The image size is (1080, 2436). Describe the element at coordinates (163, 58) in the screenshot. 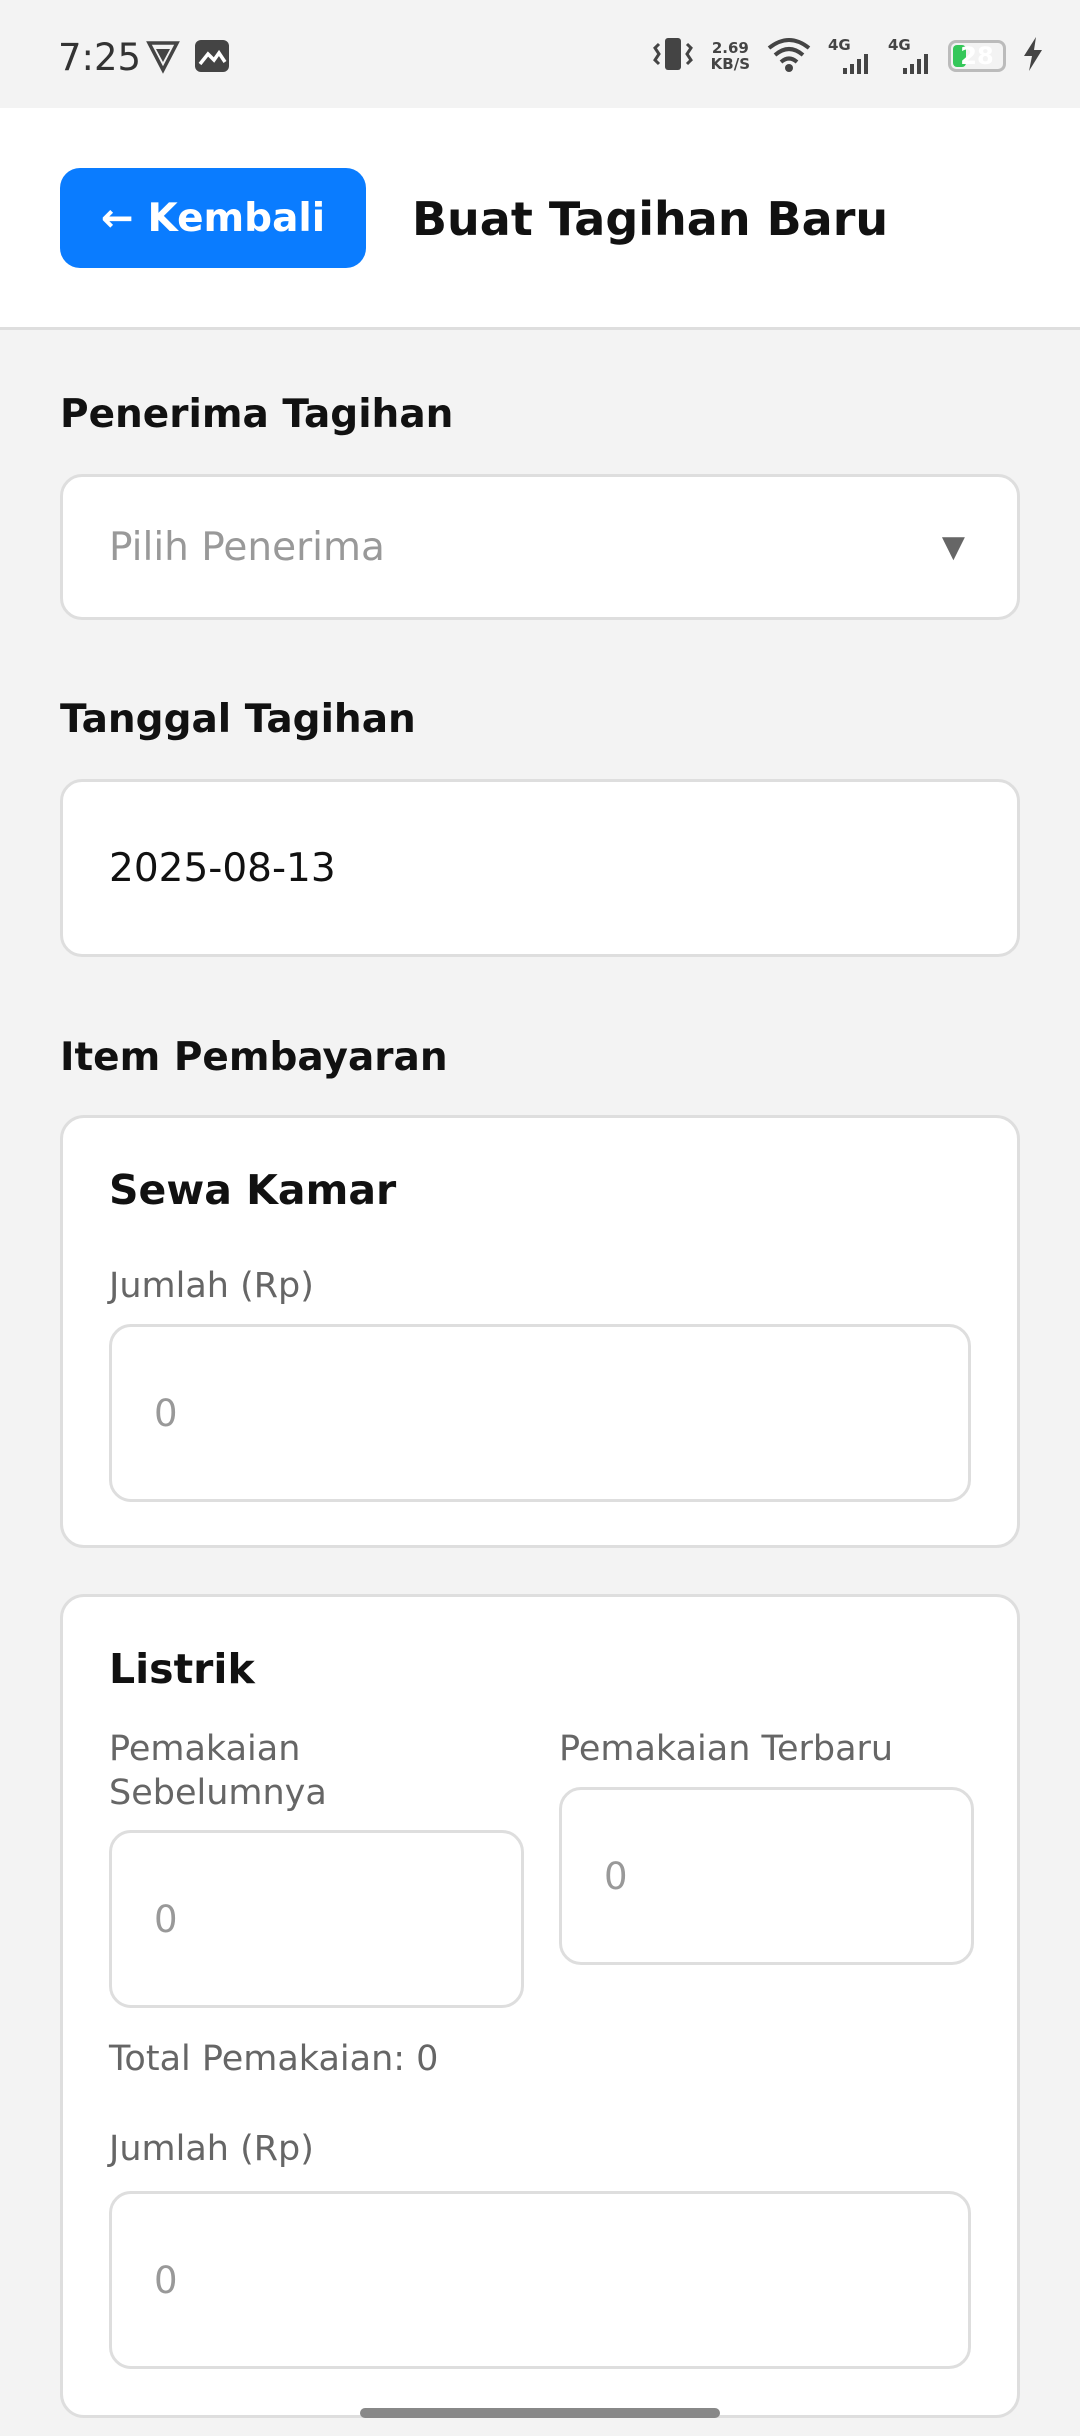

I see `vpn-shield-icon` at that location.